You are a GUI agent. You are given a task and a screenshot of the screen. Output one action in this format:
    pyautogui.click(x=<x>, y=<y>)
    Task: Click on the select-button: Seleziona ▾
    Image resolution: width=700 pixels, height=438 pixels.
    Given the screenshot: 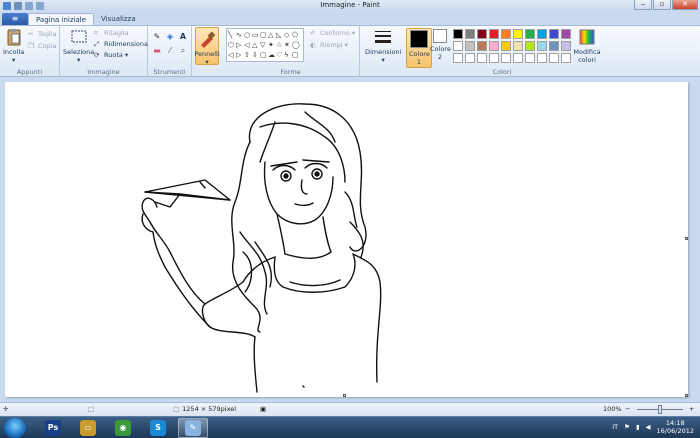 What is the action you would take?
    pyautogui.click(x=78, y=46)
    